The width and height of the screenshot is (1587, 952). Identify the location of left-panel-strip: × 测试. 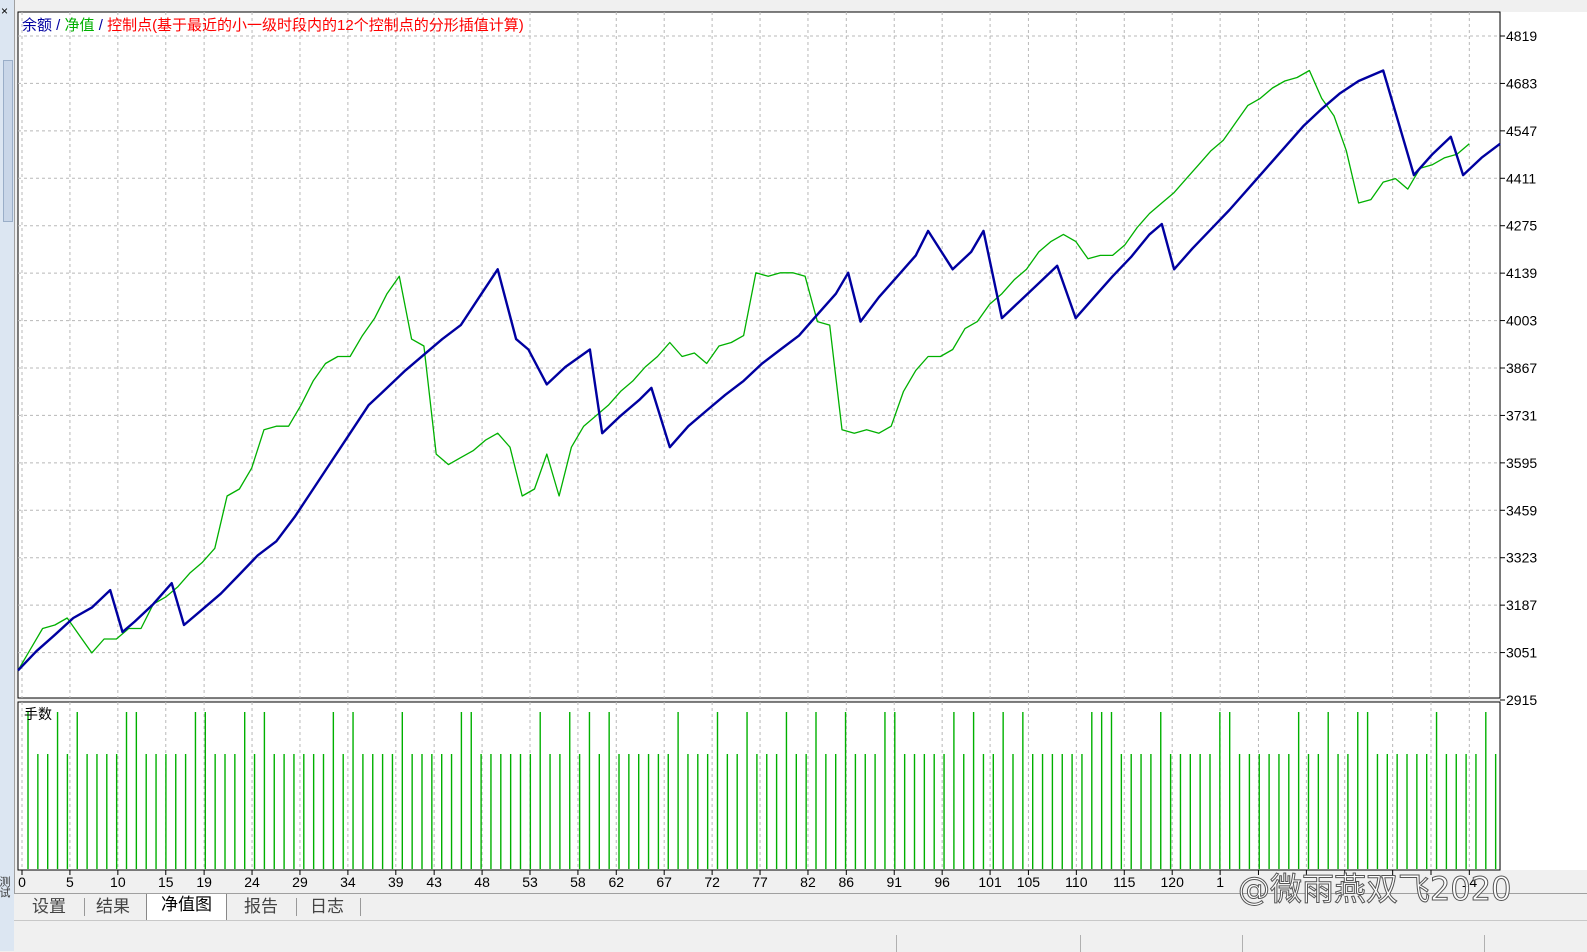
(7, 475).